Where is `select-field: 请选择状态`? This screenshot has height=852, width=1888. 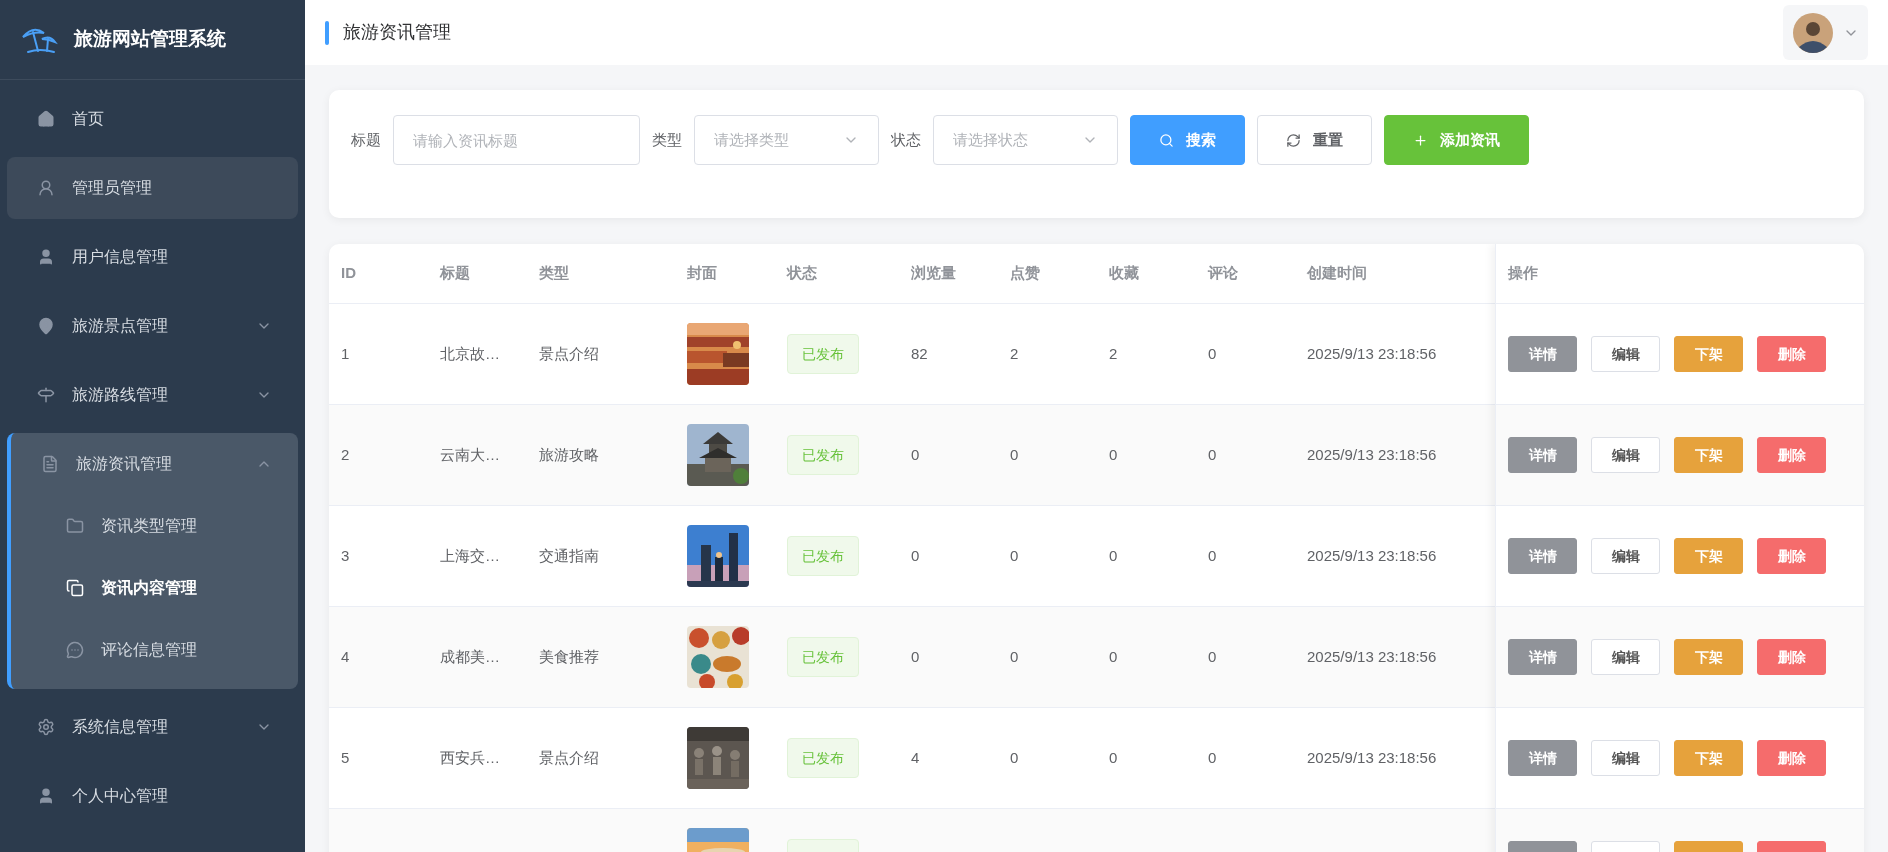 select-field: 请选择状态 is located at coordinates (1025, 140).